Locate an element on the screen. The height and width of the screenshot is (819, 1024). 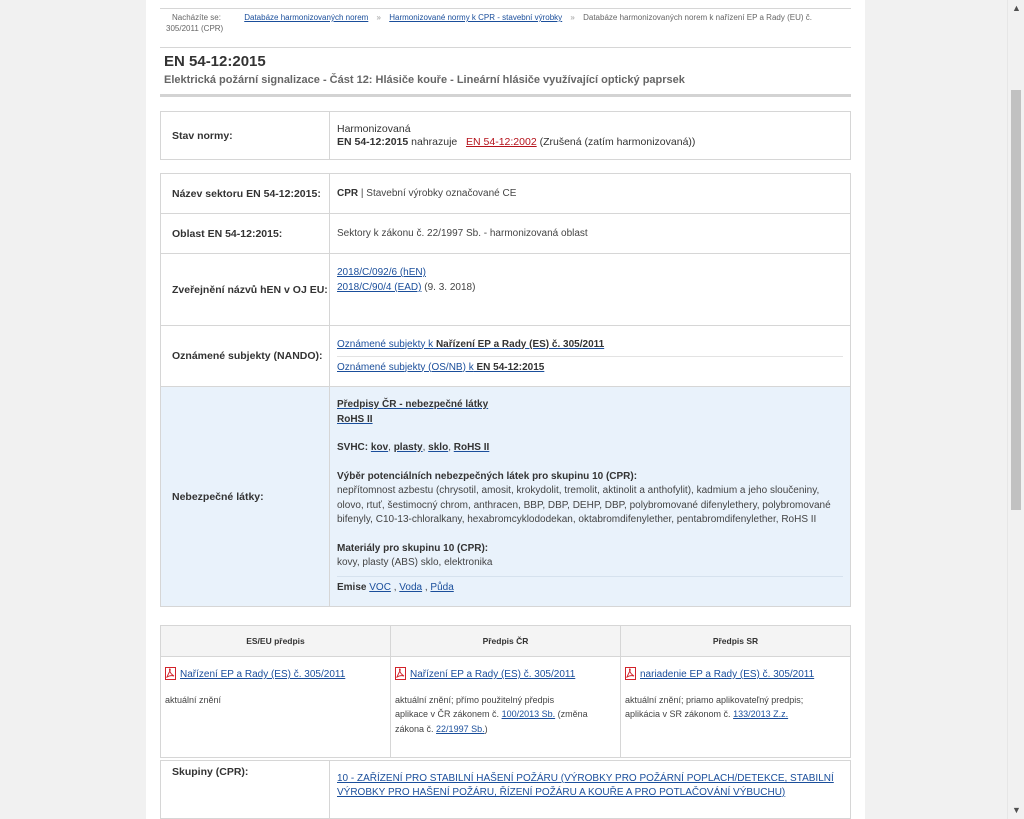
header-cz-regulation: Předpis ČR is located at coordinates (505, 641).